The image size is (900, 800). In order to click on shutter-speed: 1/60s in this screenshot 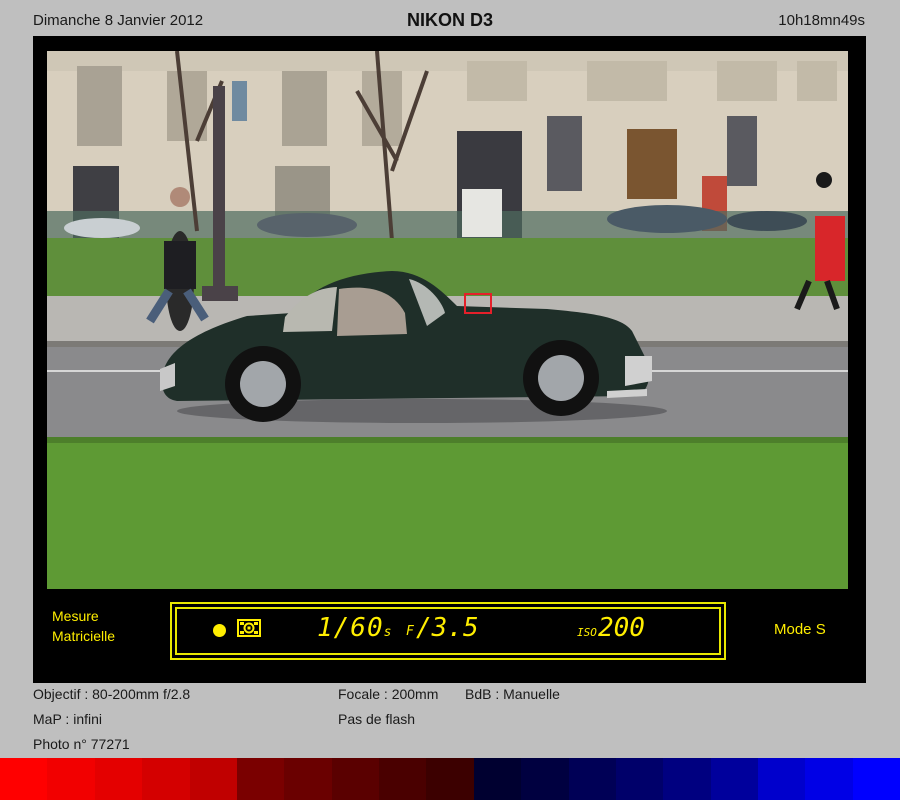, I will do `click(354, 628)`.